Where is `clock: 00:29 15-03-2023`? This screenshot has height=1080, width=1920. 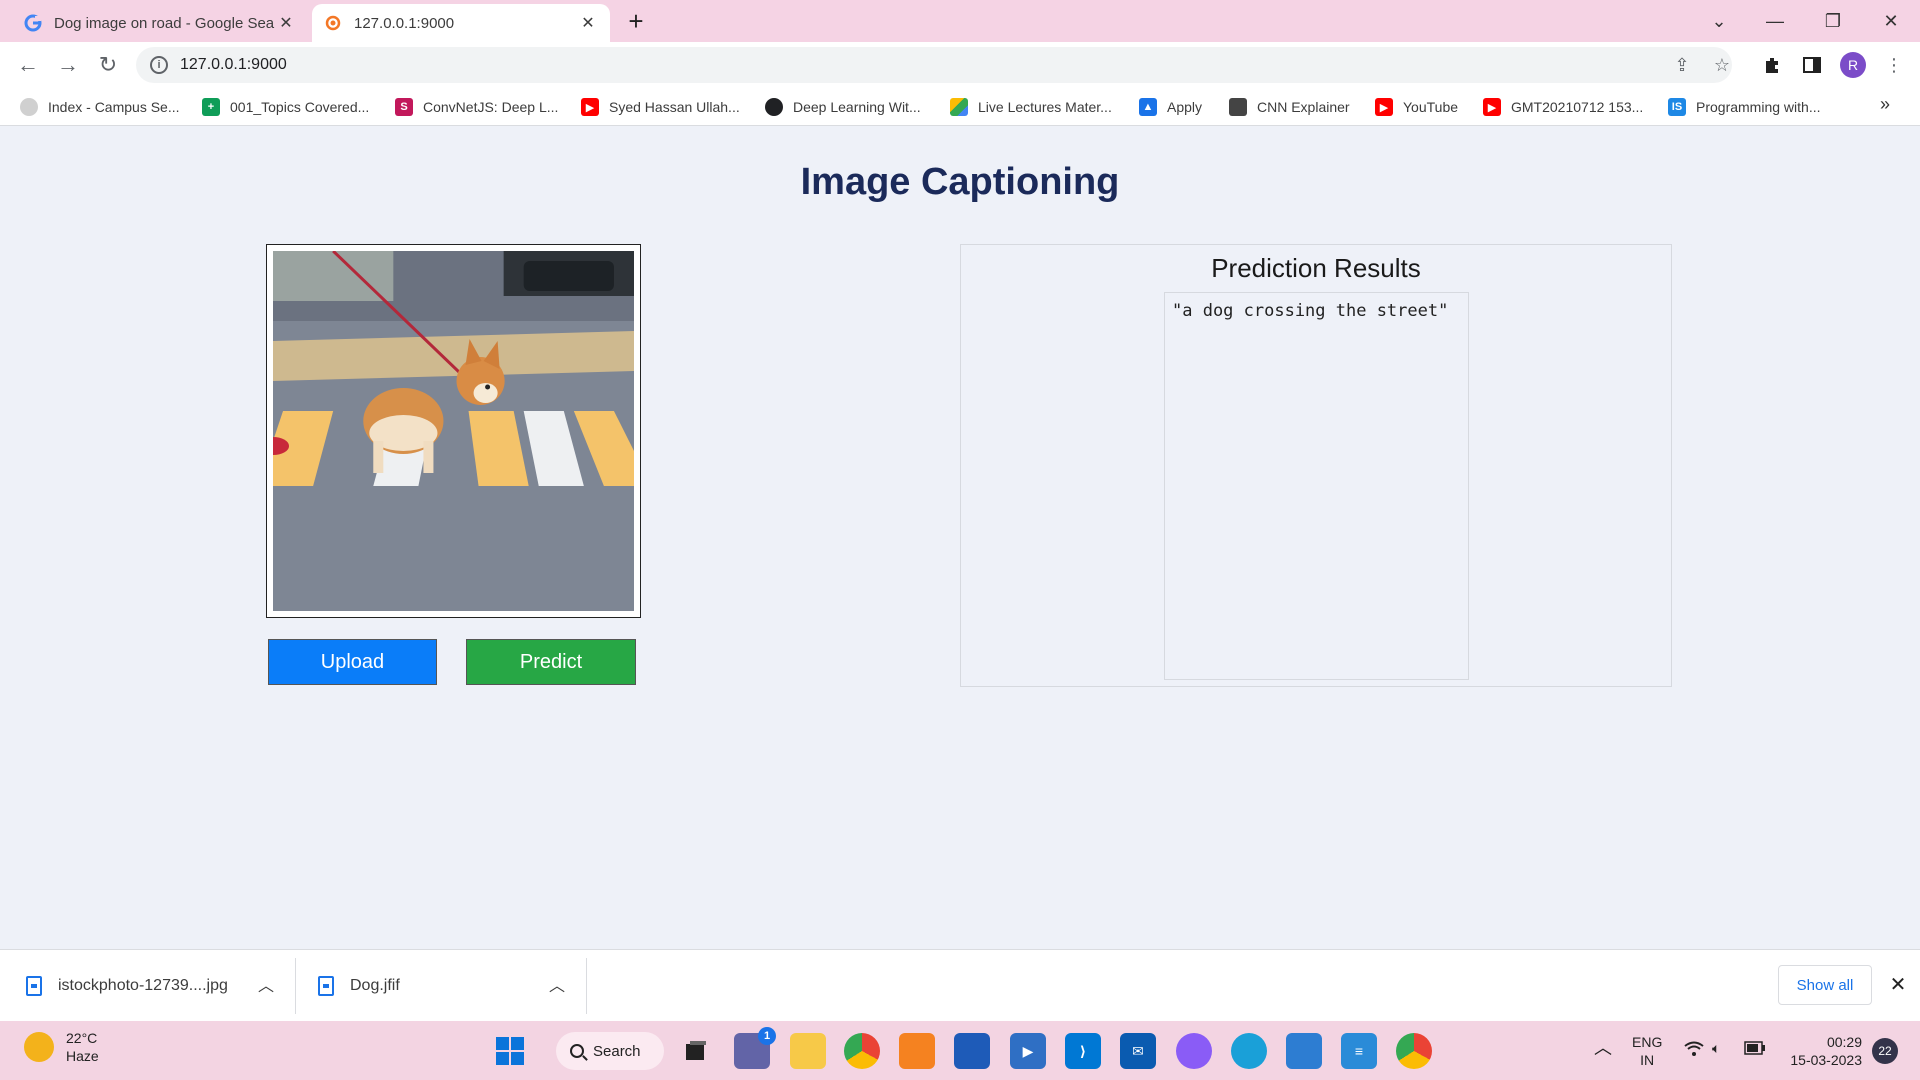
clock: 00:29 15-03-2023 is located at coordinates (1822, 1051).